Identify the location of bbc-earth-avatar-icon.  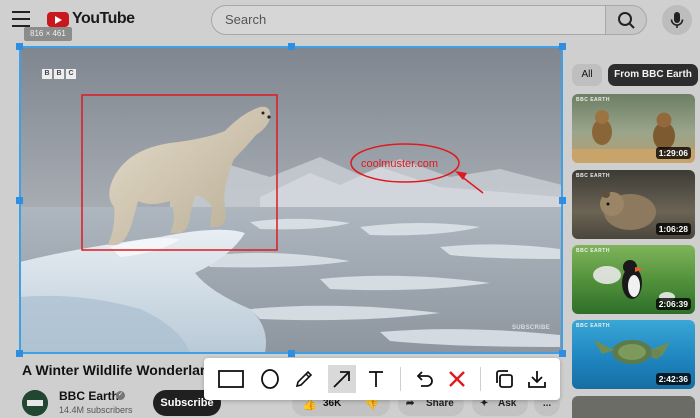
(35, 403).